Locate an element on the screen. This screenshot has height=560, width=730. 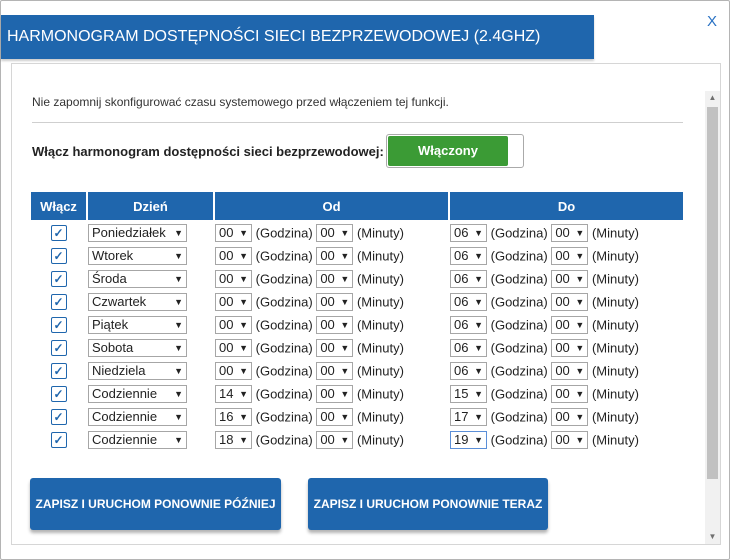
to-hour-select: 15 ▼ is located at coordinates (468, 393).